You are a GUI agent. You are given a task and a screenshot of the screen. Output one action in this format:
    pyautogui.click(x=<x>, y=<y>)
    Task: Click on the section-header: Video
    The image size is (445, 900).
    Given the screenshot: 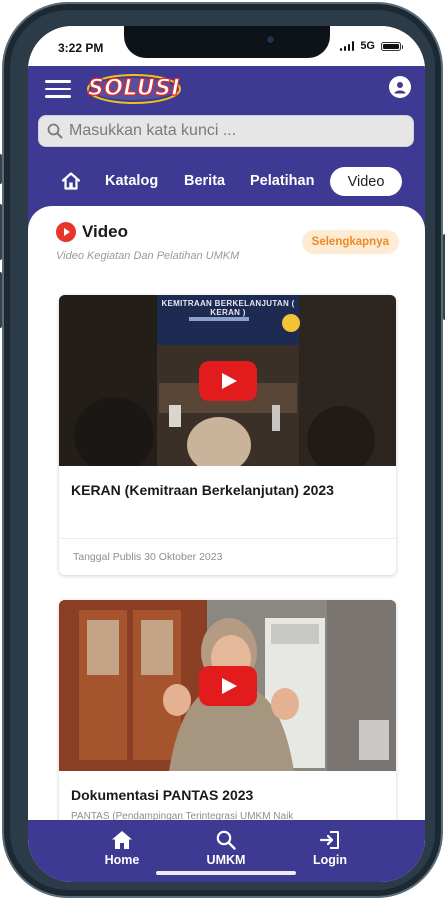 What is the action you would take?
    pyautogui.click(x=92, y=232)
    